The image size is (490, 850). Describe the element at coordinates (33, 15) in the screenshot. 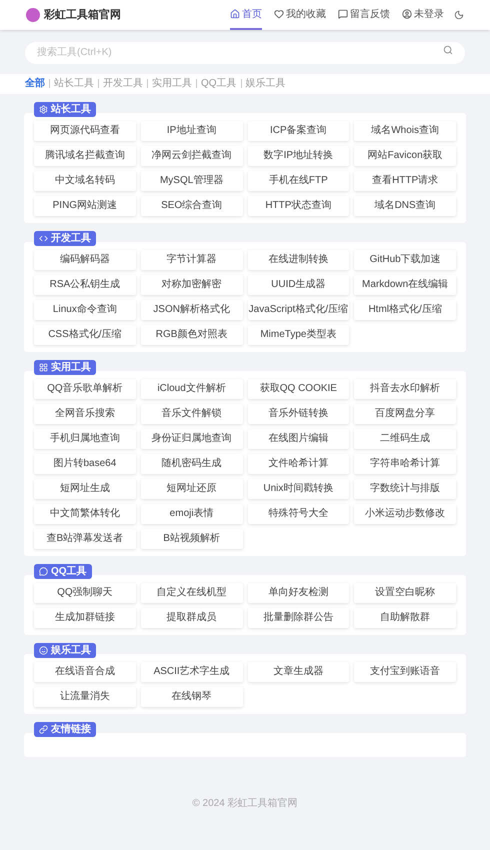

I see `logo-icon` at that location.